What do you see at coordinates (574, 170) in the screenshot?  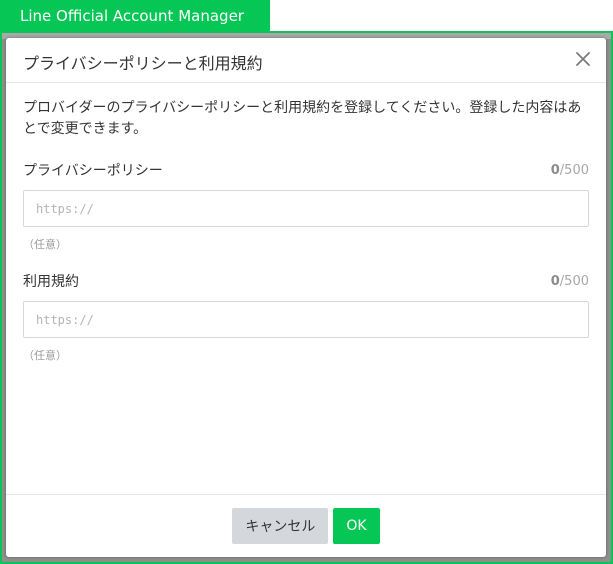 I see `privacy-policy-count-max: /500` at bounding box center [574, 170].